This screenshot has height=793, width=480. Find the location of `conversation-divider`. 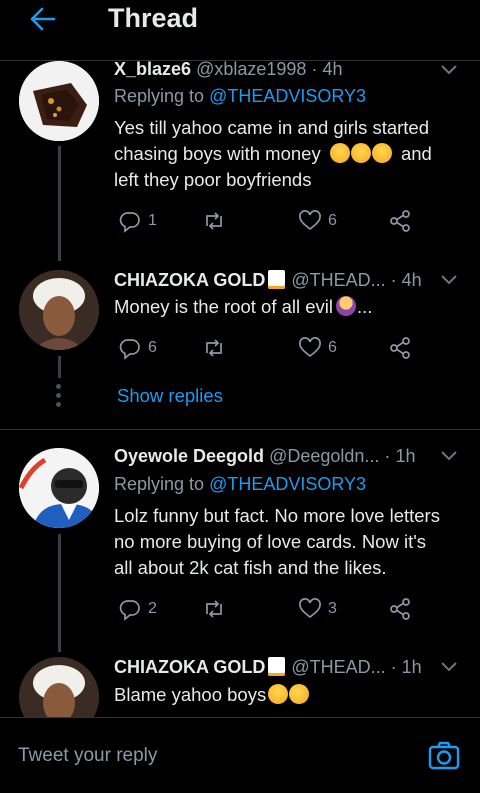

conversation-divider is located at coordinates (240, 429).